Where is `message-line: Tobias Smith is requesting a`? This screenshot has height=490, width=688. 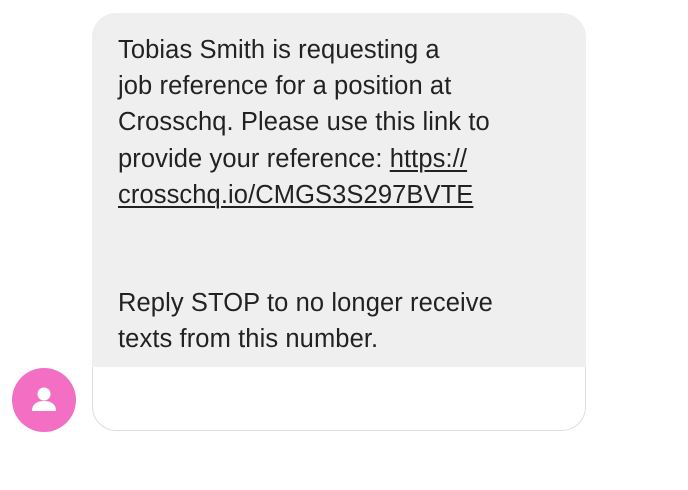 message-line: Tobias Smith is requesting a is located at coordinates (279, 50).